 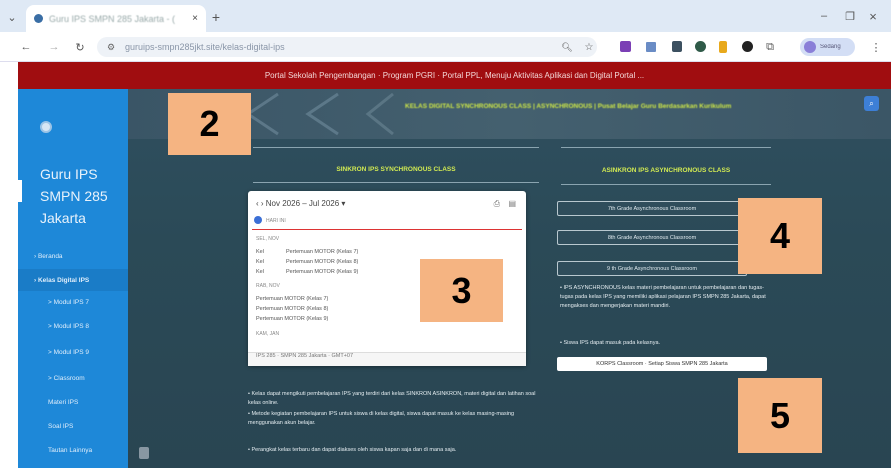 I want to click on forward-icon: →, so click(x=54, y=47).